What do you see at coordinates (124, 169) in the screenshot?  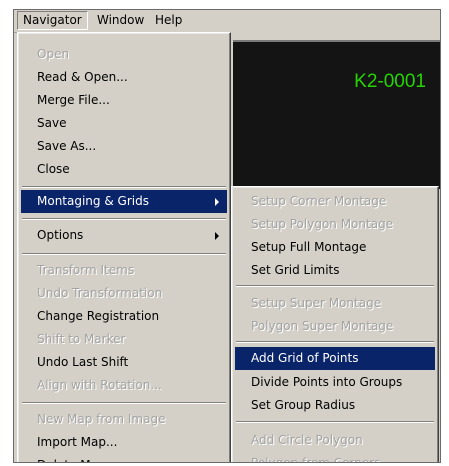 I see `menu-item-close: Close` at bounding box center [124, 169].